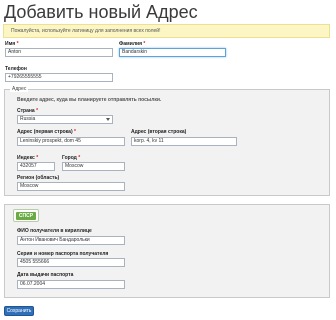 The width and height of the screenshot is (336, 320). What do you see at coordinates (71, 262) in the screenshot?
I see `passport-input: 4505 555666` at bounding box center [71, 262].